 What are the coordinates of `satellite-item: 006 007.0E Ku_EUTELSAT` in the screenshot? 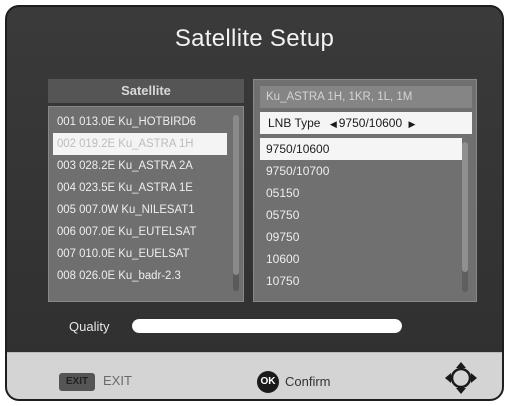 It's located at (140, 232).